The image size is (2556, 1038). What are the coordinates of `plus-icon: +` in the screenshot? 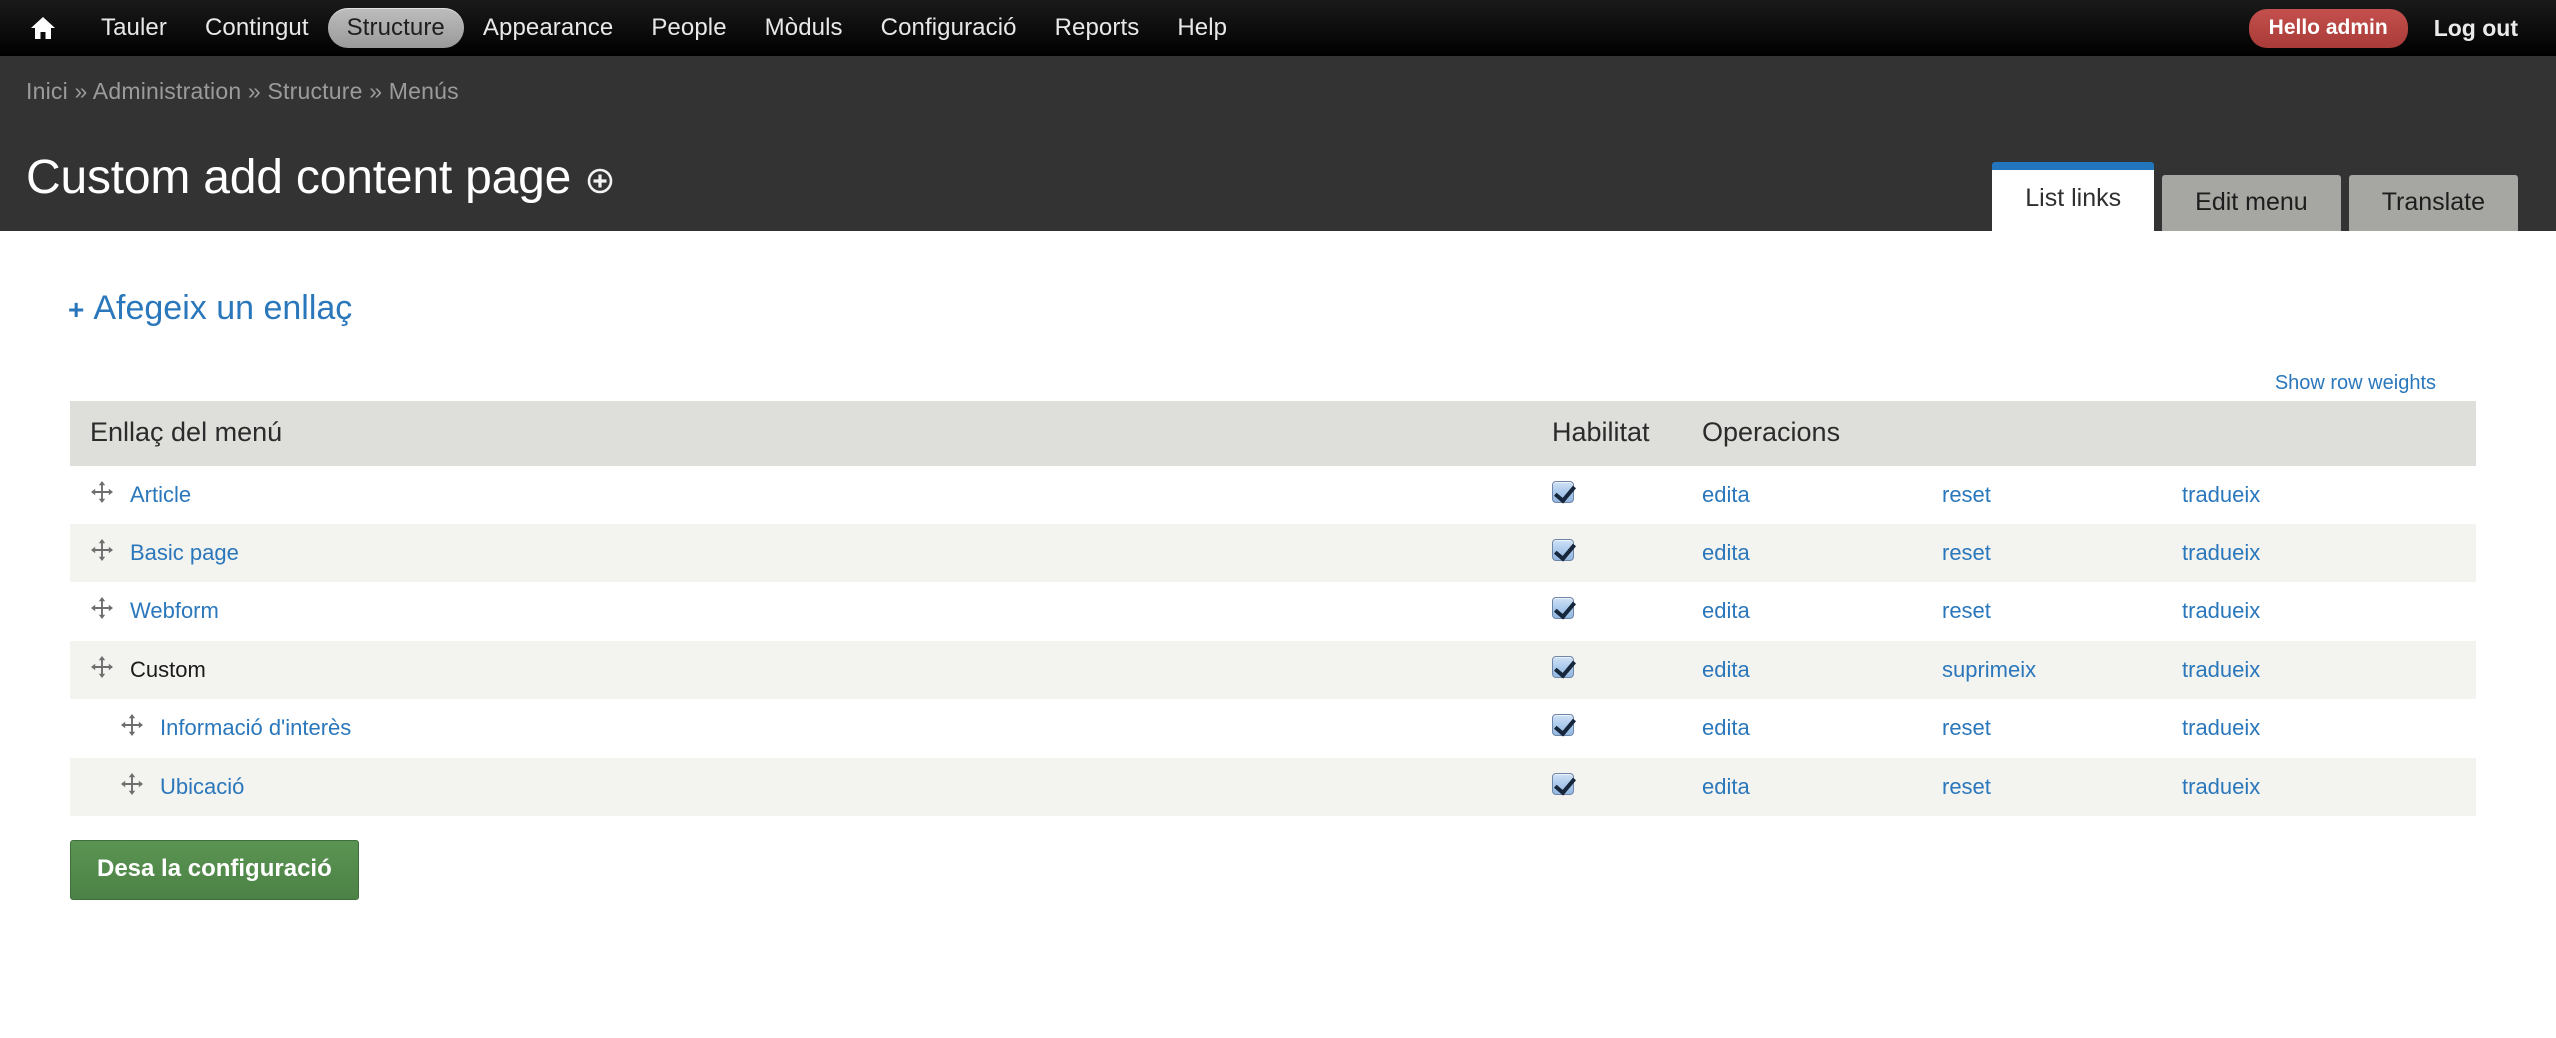 It's located at (76, 309).